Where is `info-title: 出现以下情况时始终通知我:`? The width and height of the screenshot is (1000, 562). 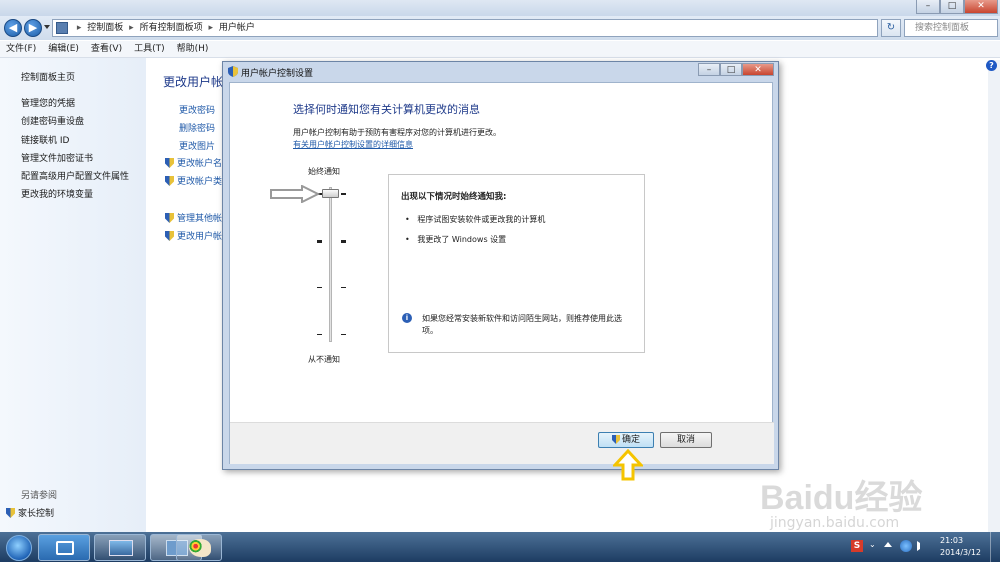 info-title: 出现以下情况时始终通知我: is located at coordinates (454, 197).